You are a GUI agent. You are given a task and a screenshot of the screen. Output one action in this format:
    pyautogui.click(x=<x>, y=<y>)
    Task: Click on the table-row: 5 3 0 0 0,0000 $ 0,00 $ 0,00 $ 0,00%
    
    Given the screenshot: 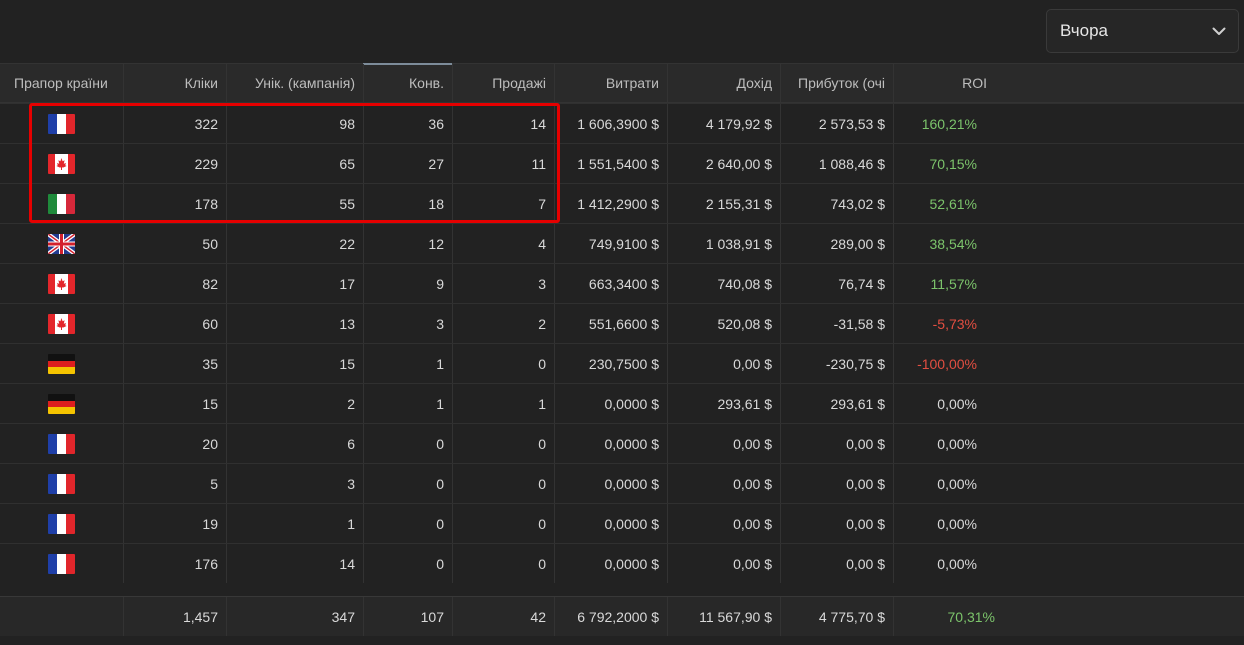 What is the action you would take?
    pyautogui.click(x=622, y=483)
    